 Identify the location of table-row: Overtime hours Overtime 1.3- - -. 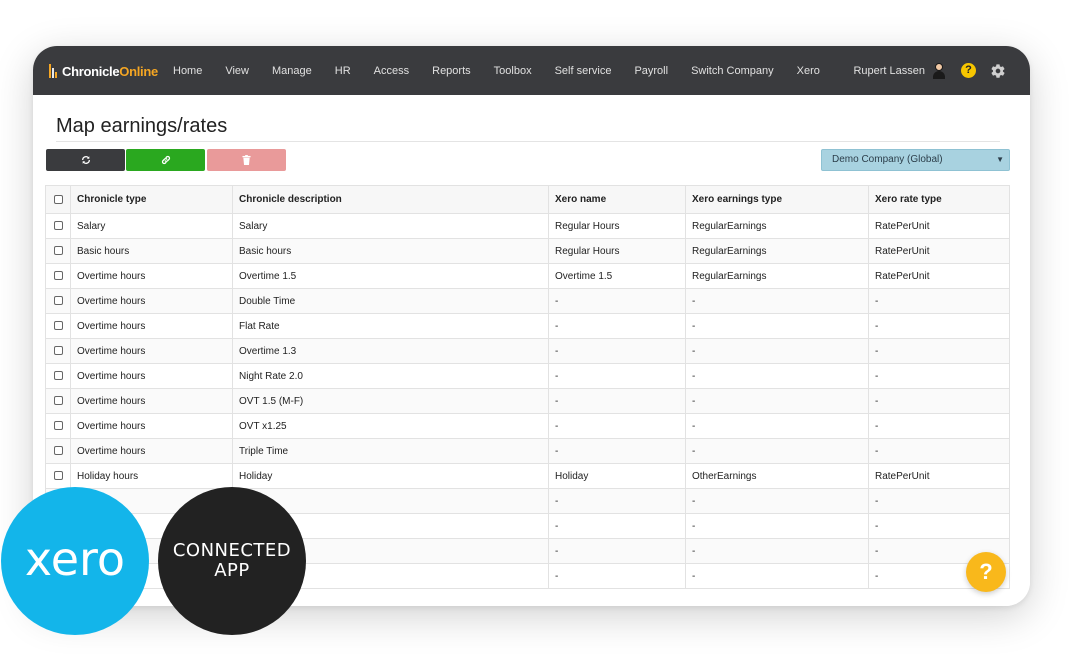
(527, 351).